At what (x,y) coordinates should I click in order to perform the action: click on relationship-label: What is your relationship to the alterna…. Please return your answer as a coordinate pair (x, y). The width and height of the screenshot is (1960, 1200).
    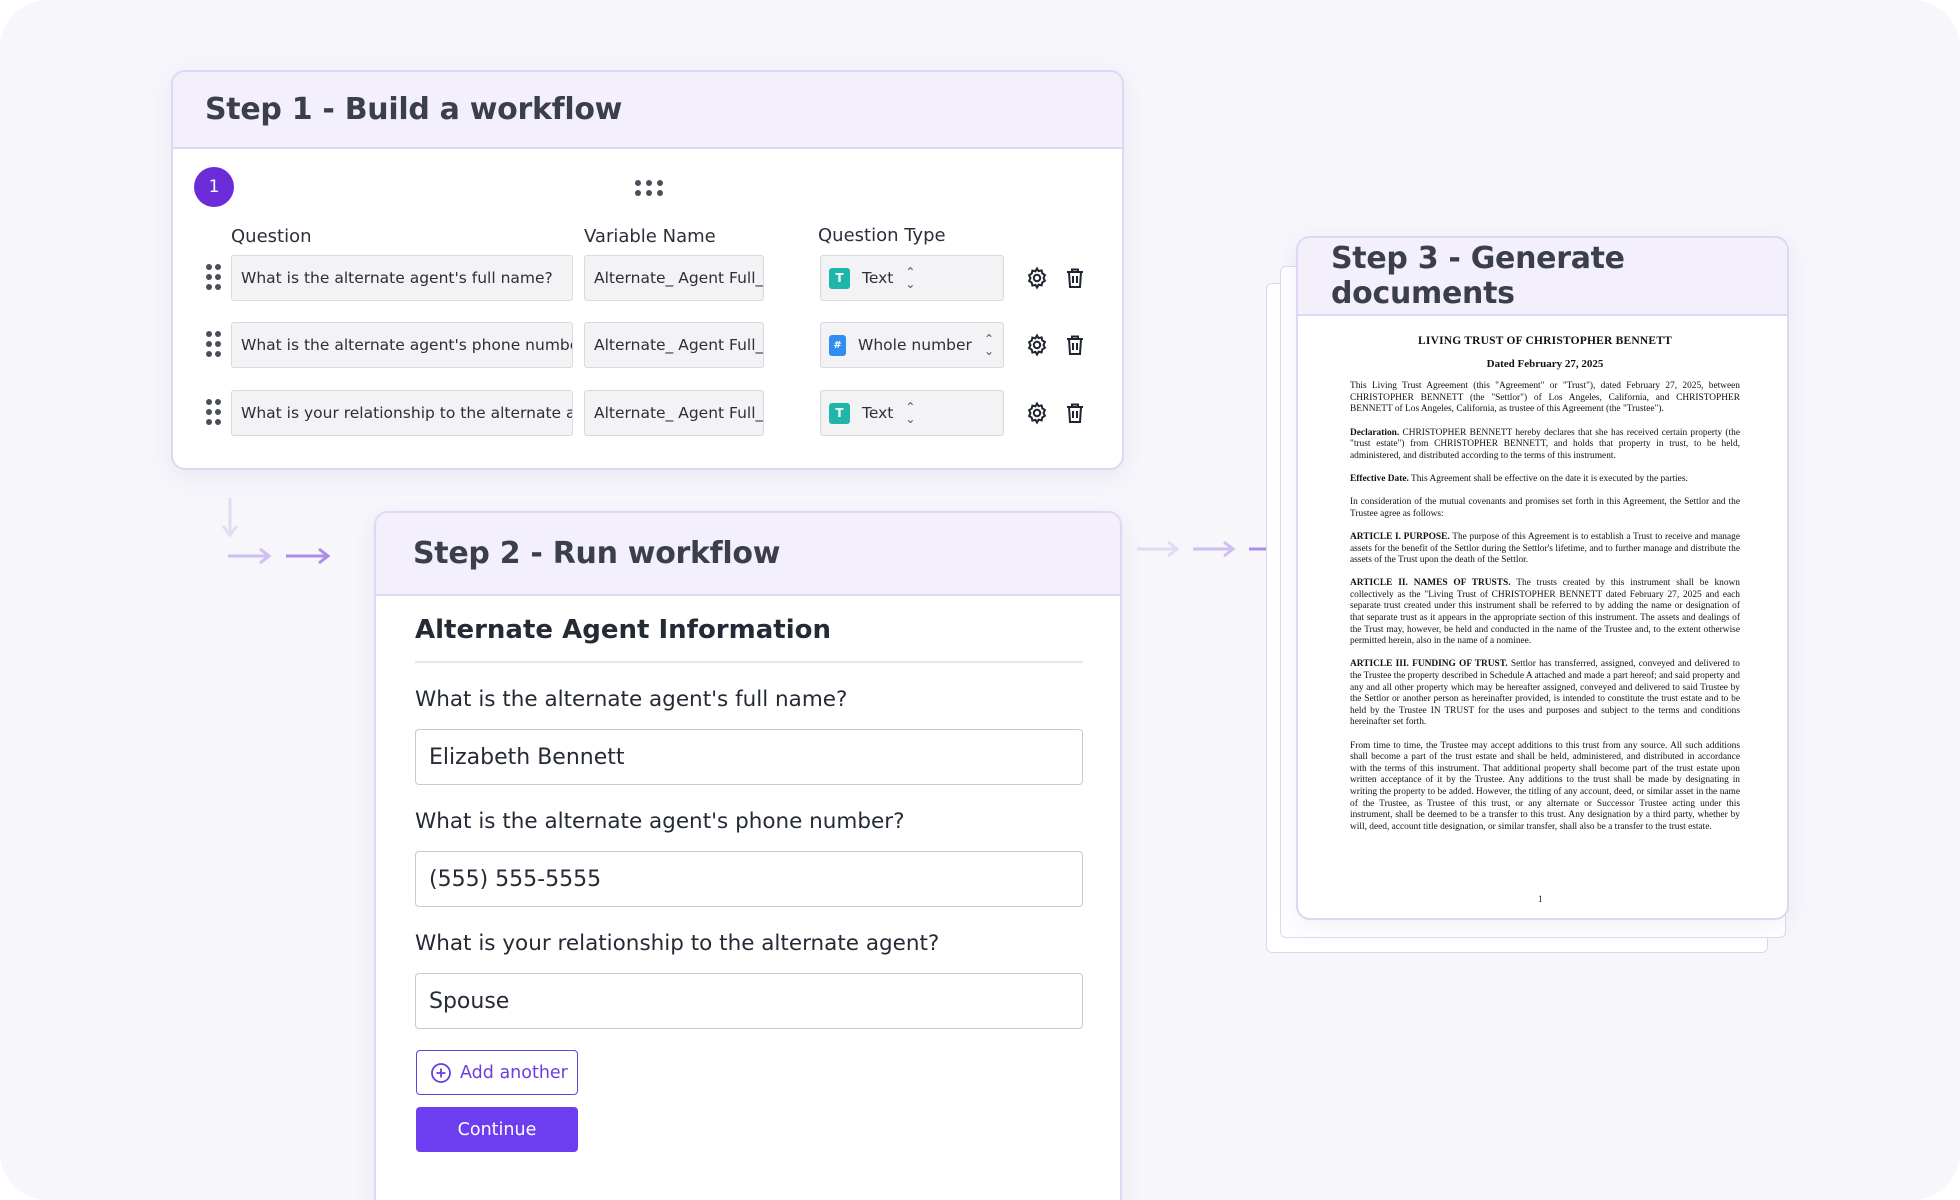
    Looking at the image, I should click on (677, 943).